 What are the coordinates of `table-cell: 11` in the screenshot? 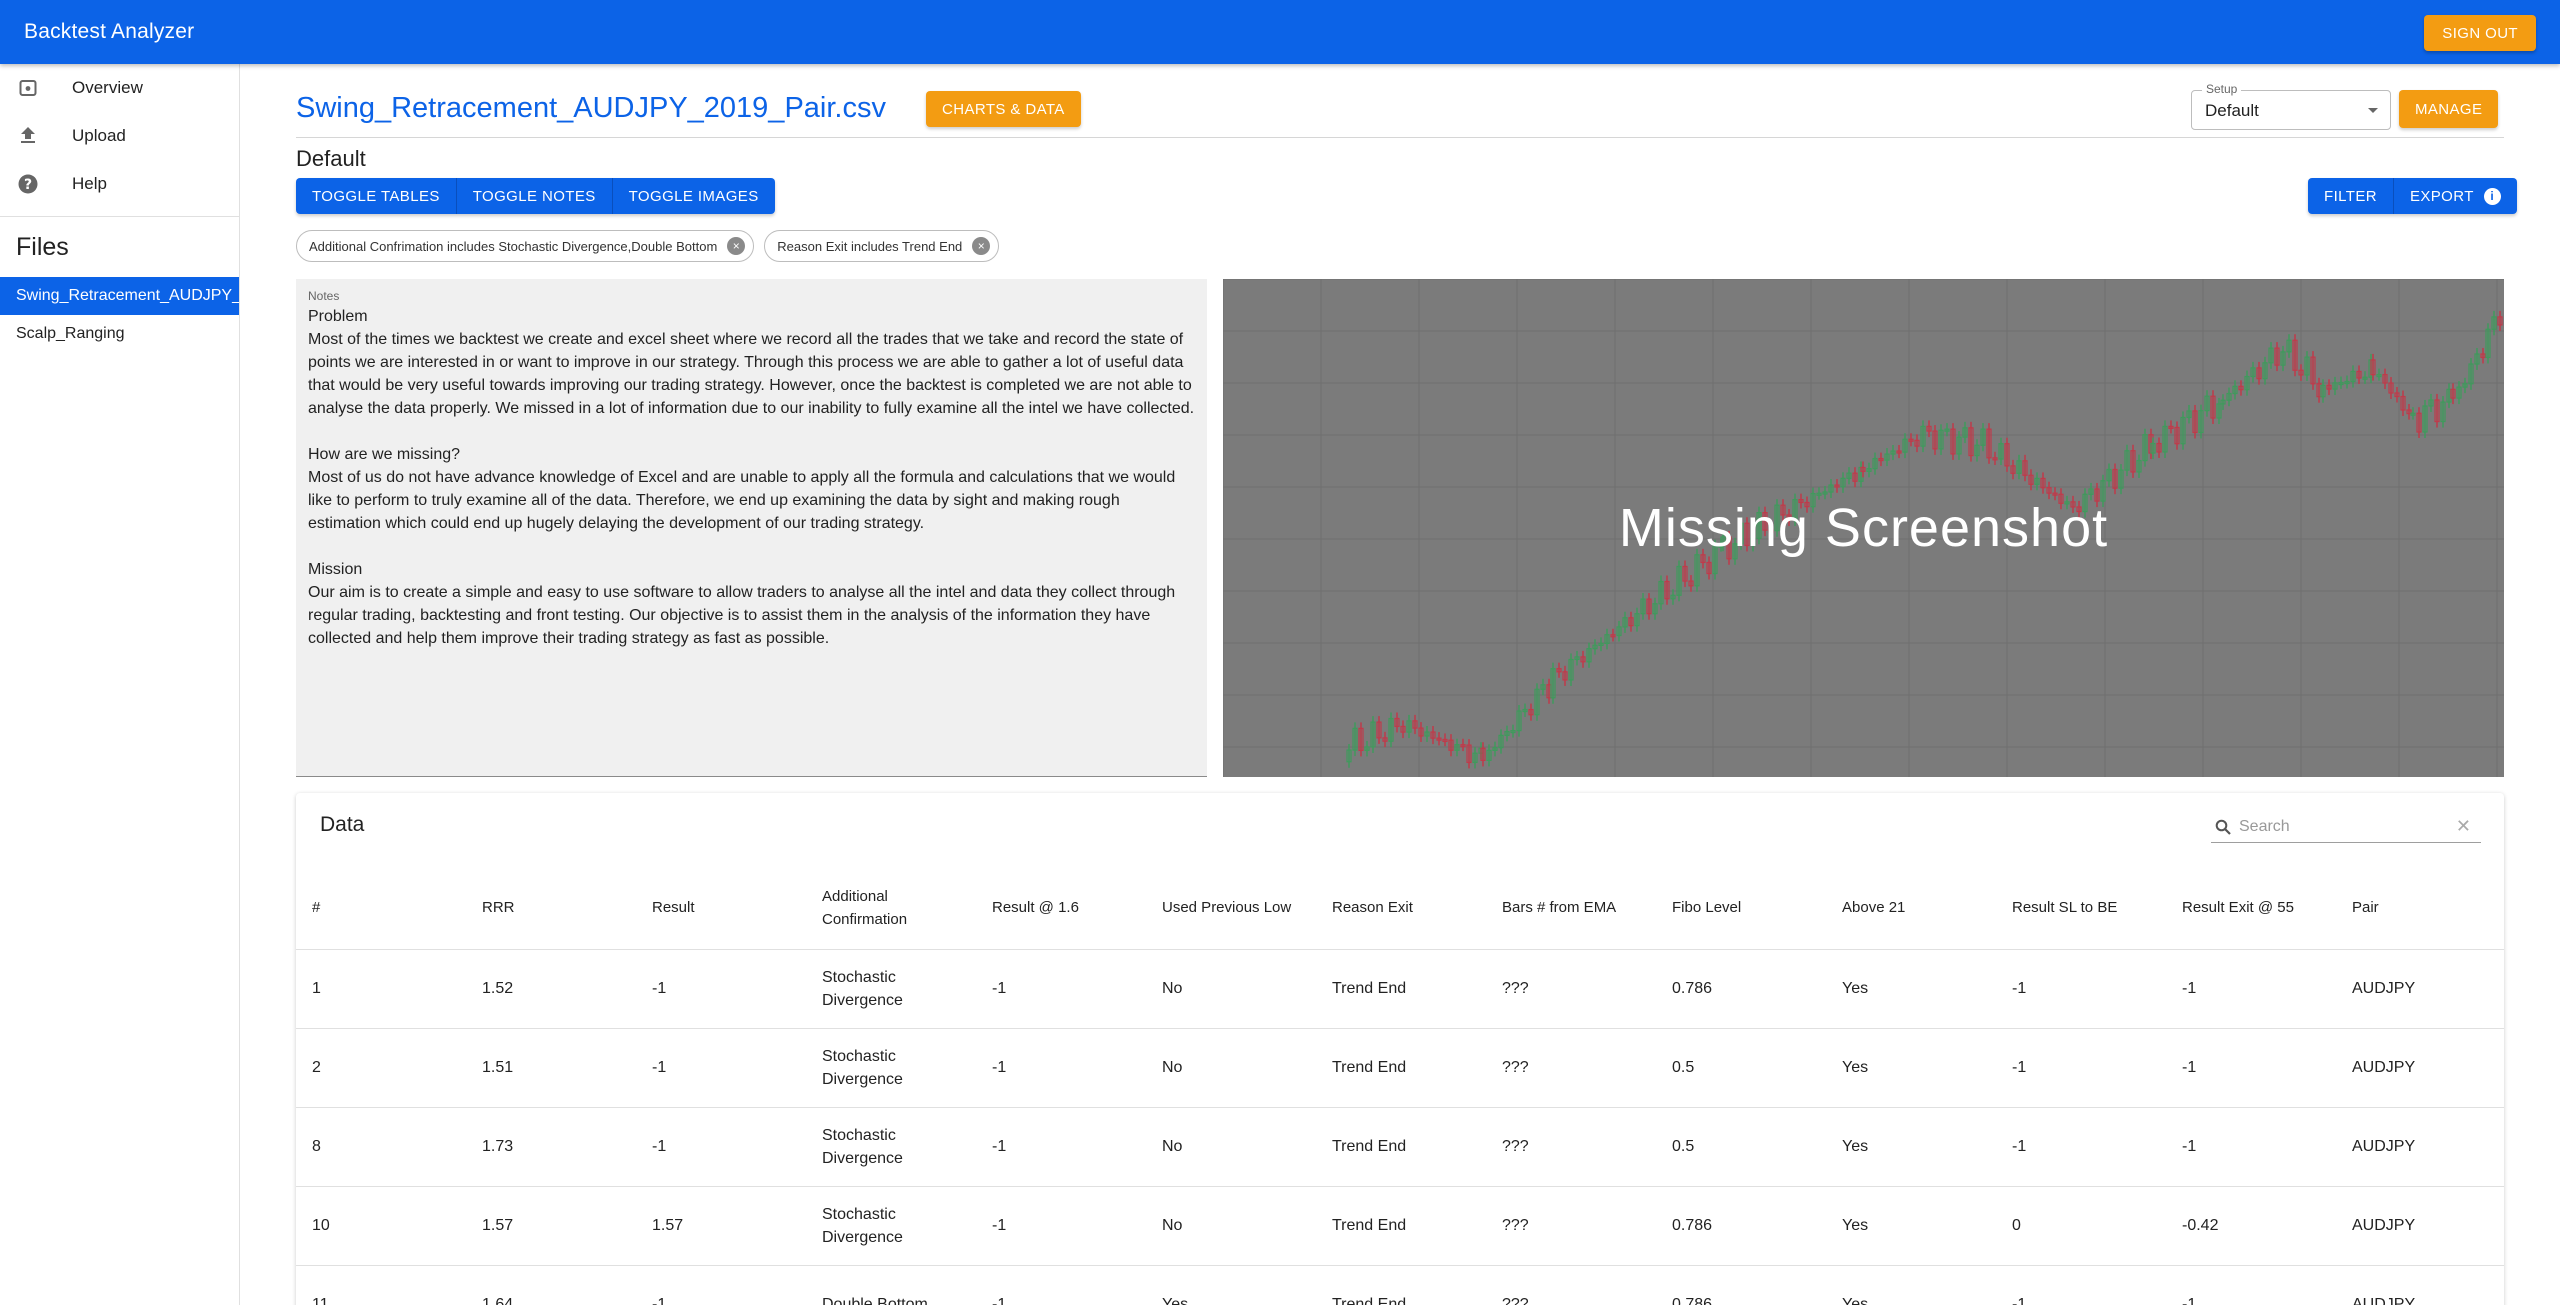 It's located at (381, 1285).